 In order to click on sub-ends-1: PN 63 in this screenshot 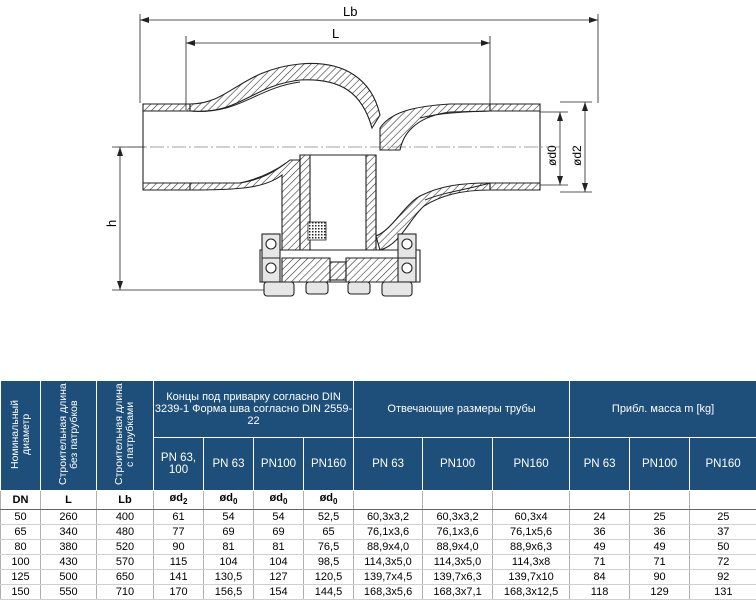, I will do `click(228, 464)`.